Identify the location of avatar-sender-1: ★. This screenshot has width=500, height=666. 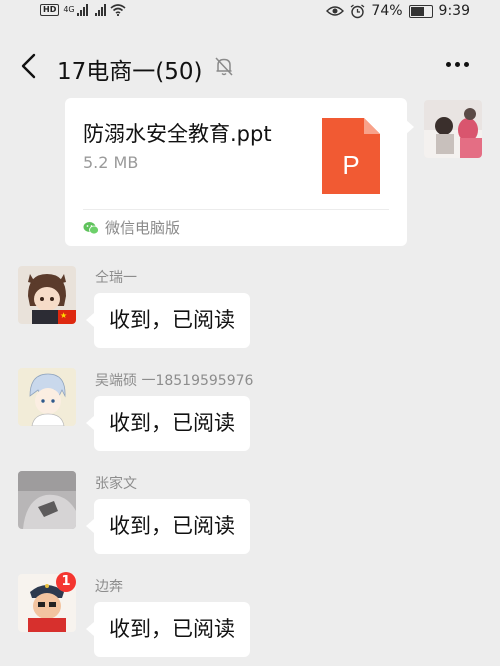
(47, 295).